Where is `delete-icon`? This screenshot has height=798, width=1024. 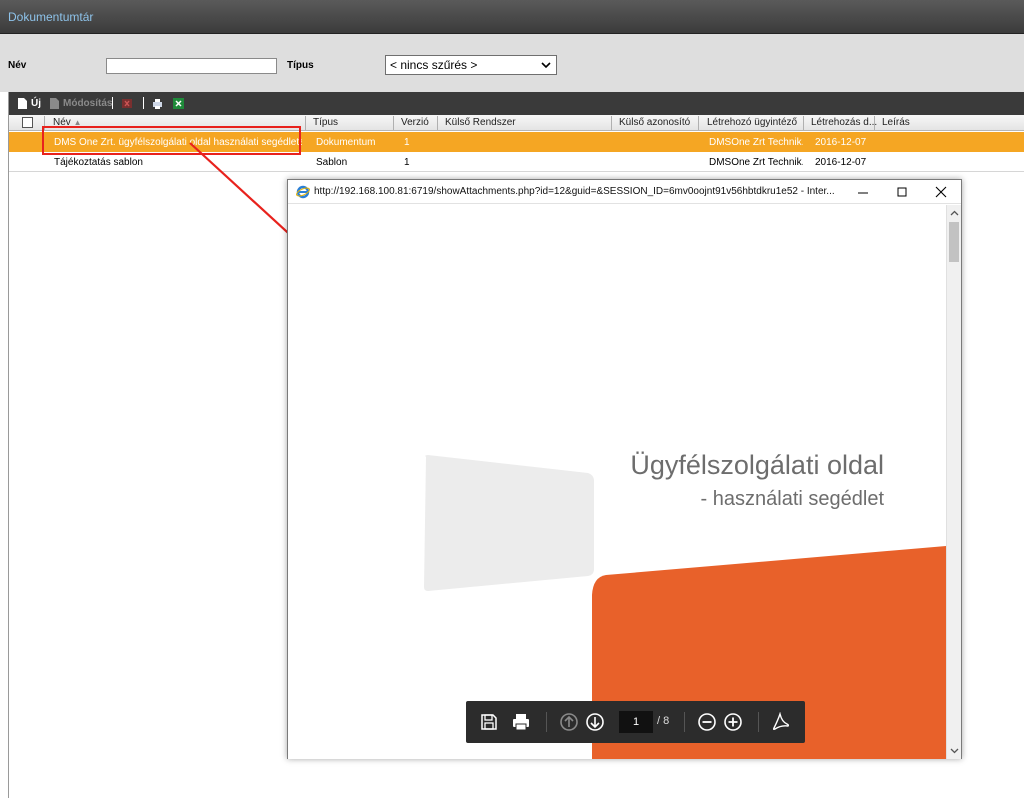
delete-icon is located at coordinates (127, 103).